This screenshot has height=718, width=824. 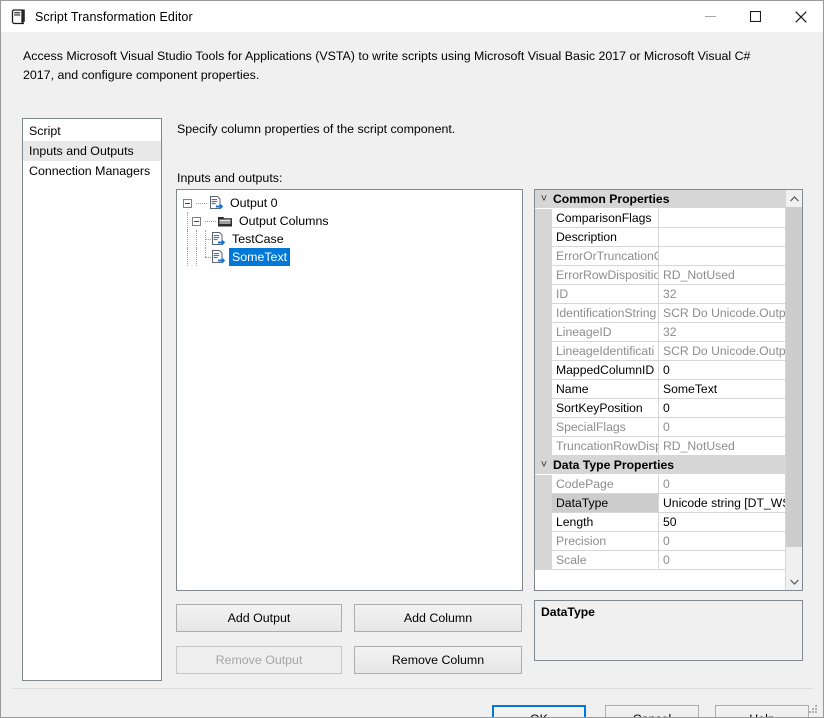 I want to click on property-name: ComparisonFlags, so click(x=605, y=218).